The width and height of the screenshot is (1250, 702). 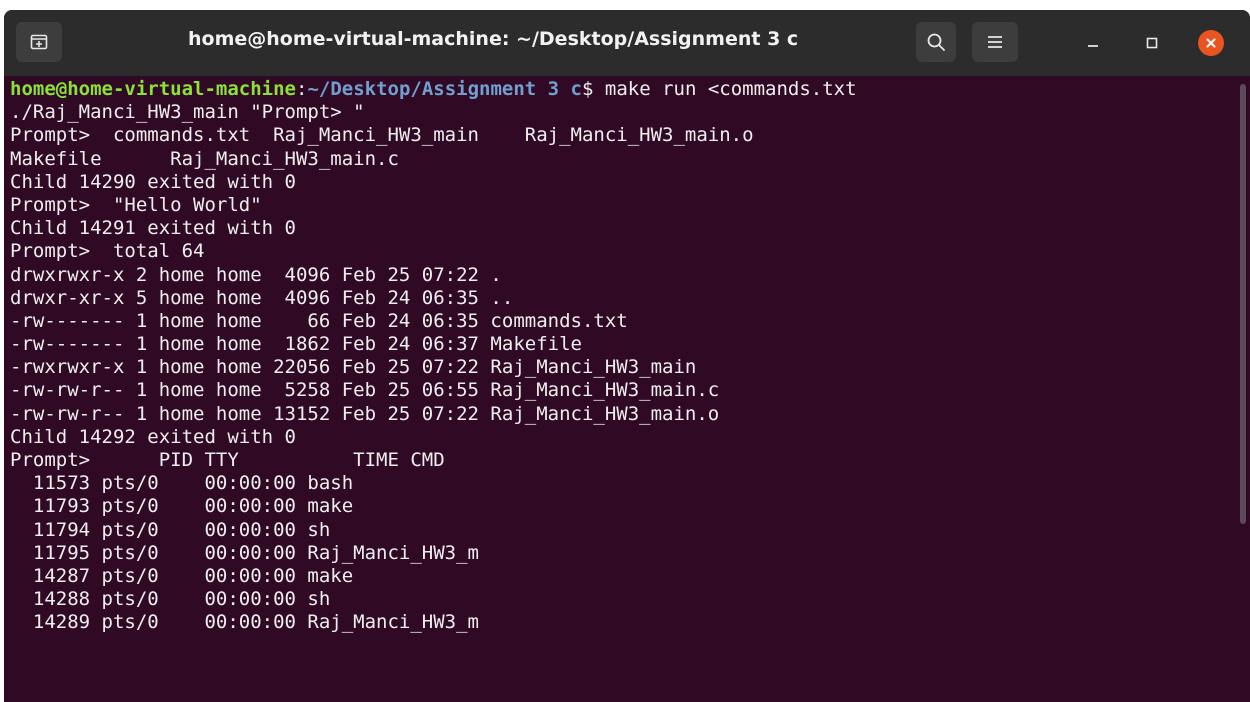 I want to click on output-line: Child 14291 exited with 0, so click(x=153, y=228).